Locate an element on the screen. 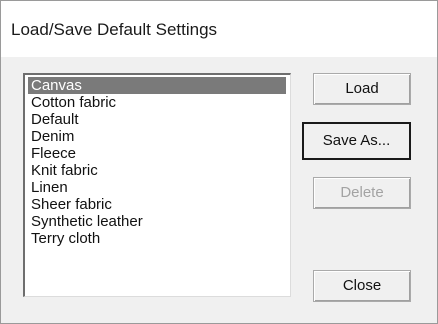 The image size is (438, 324). list-item-default: Default is located at coordinates (157, 119).